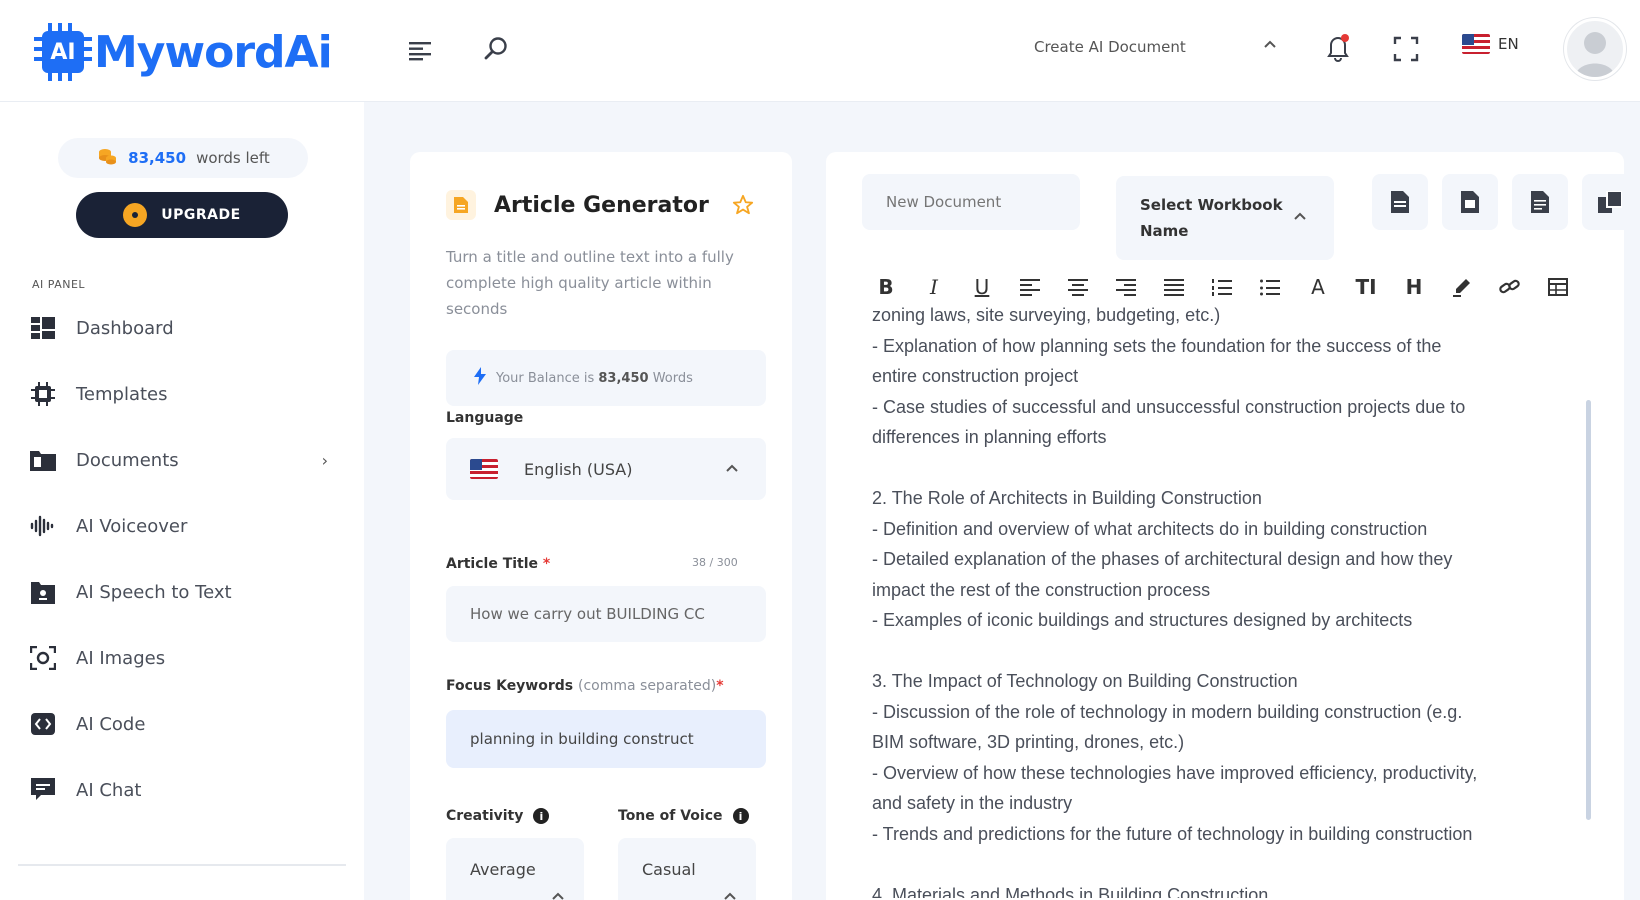 This screenshot has width=1640, height=900. I want to click on font-size-icon: TI, so click(1366, 287).